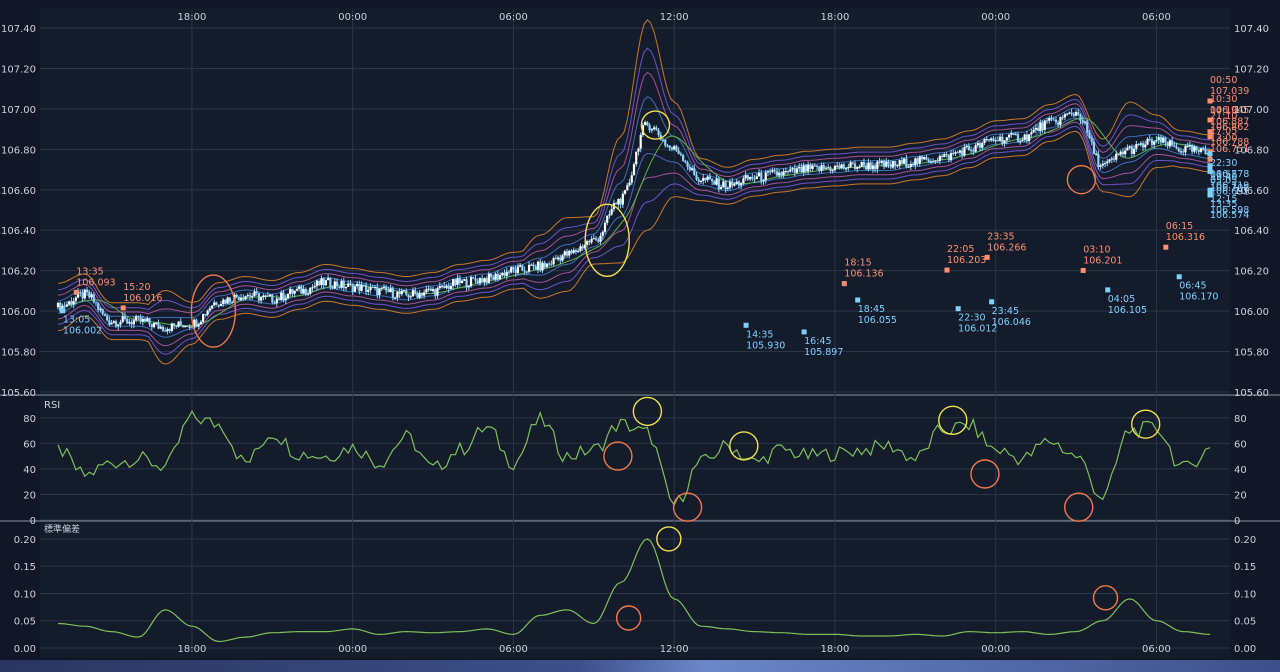 This screenshot has width=1280, height=672. I want to click on bottom-time-tick: 18:00, so click(835, 649).